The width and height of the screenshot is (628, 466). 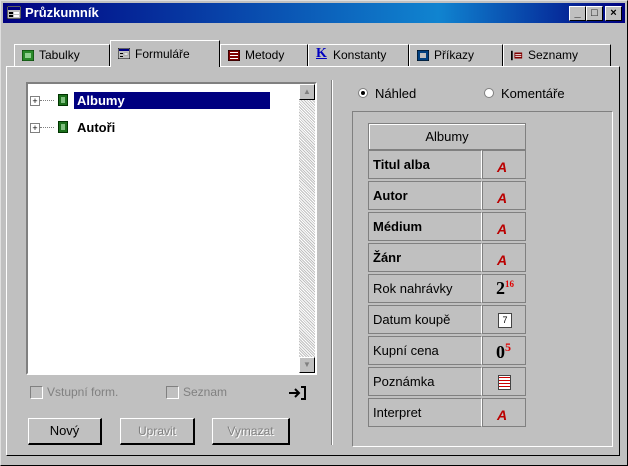 I want to click on scroll-up-button: ▲, so click(x=307, y=92).